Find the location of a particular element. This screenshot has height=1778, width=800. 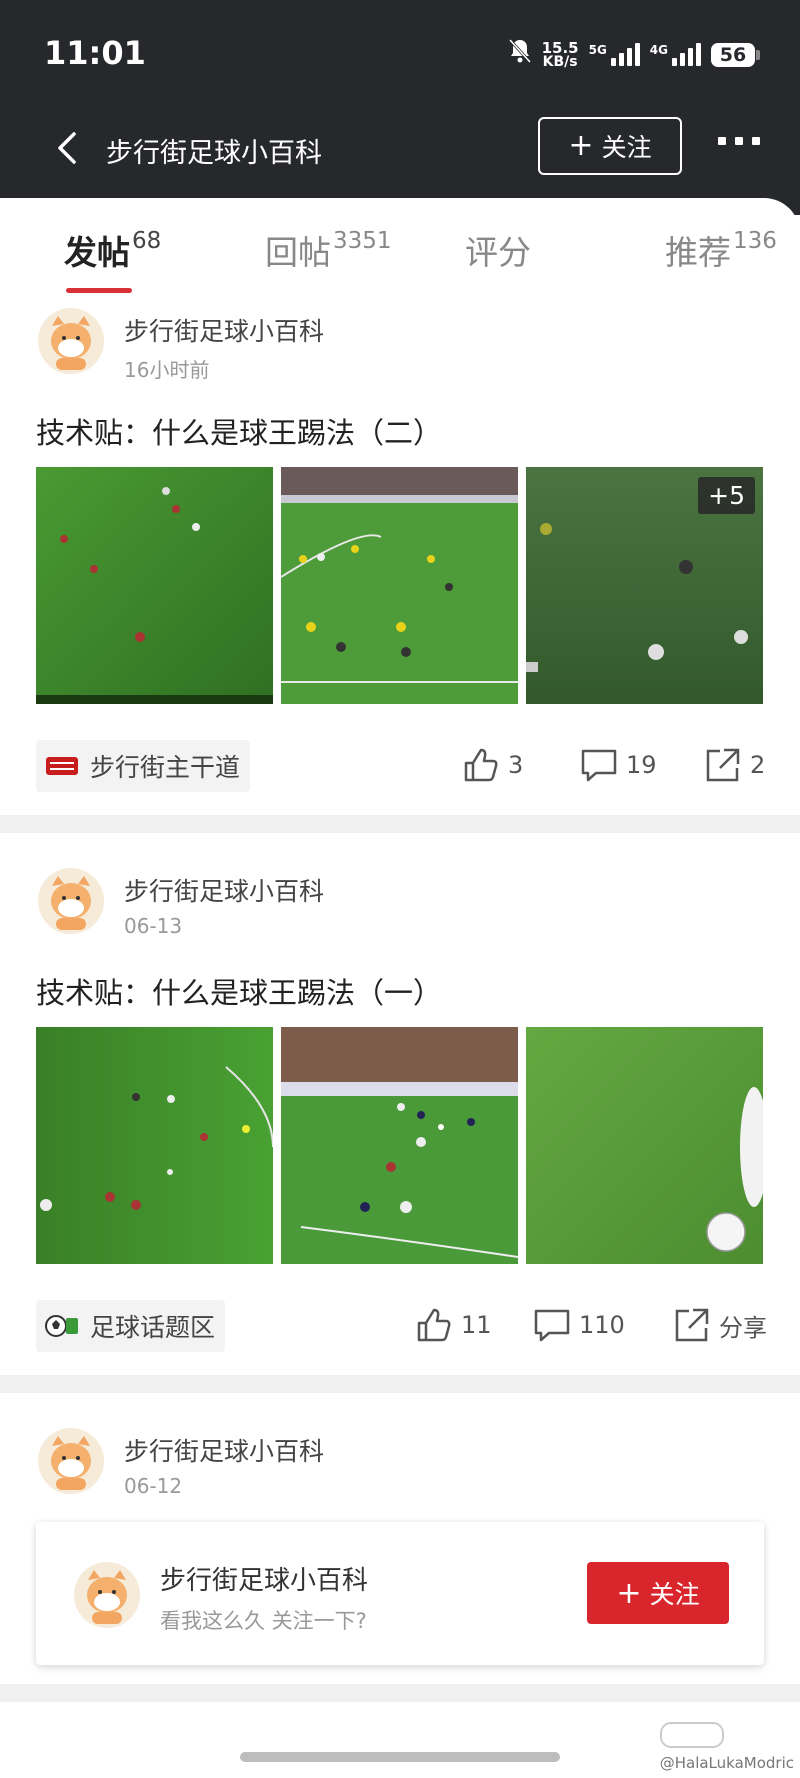

tab-replies-label: 回帖 is located at coordinates (298, 252).